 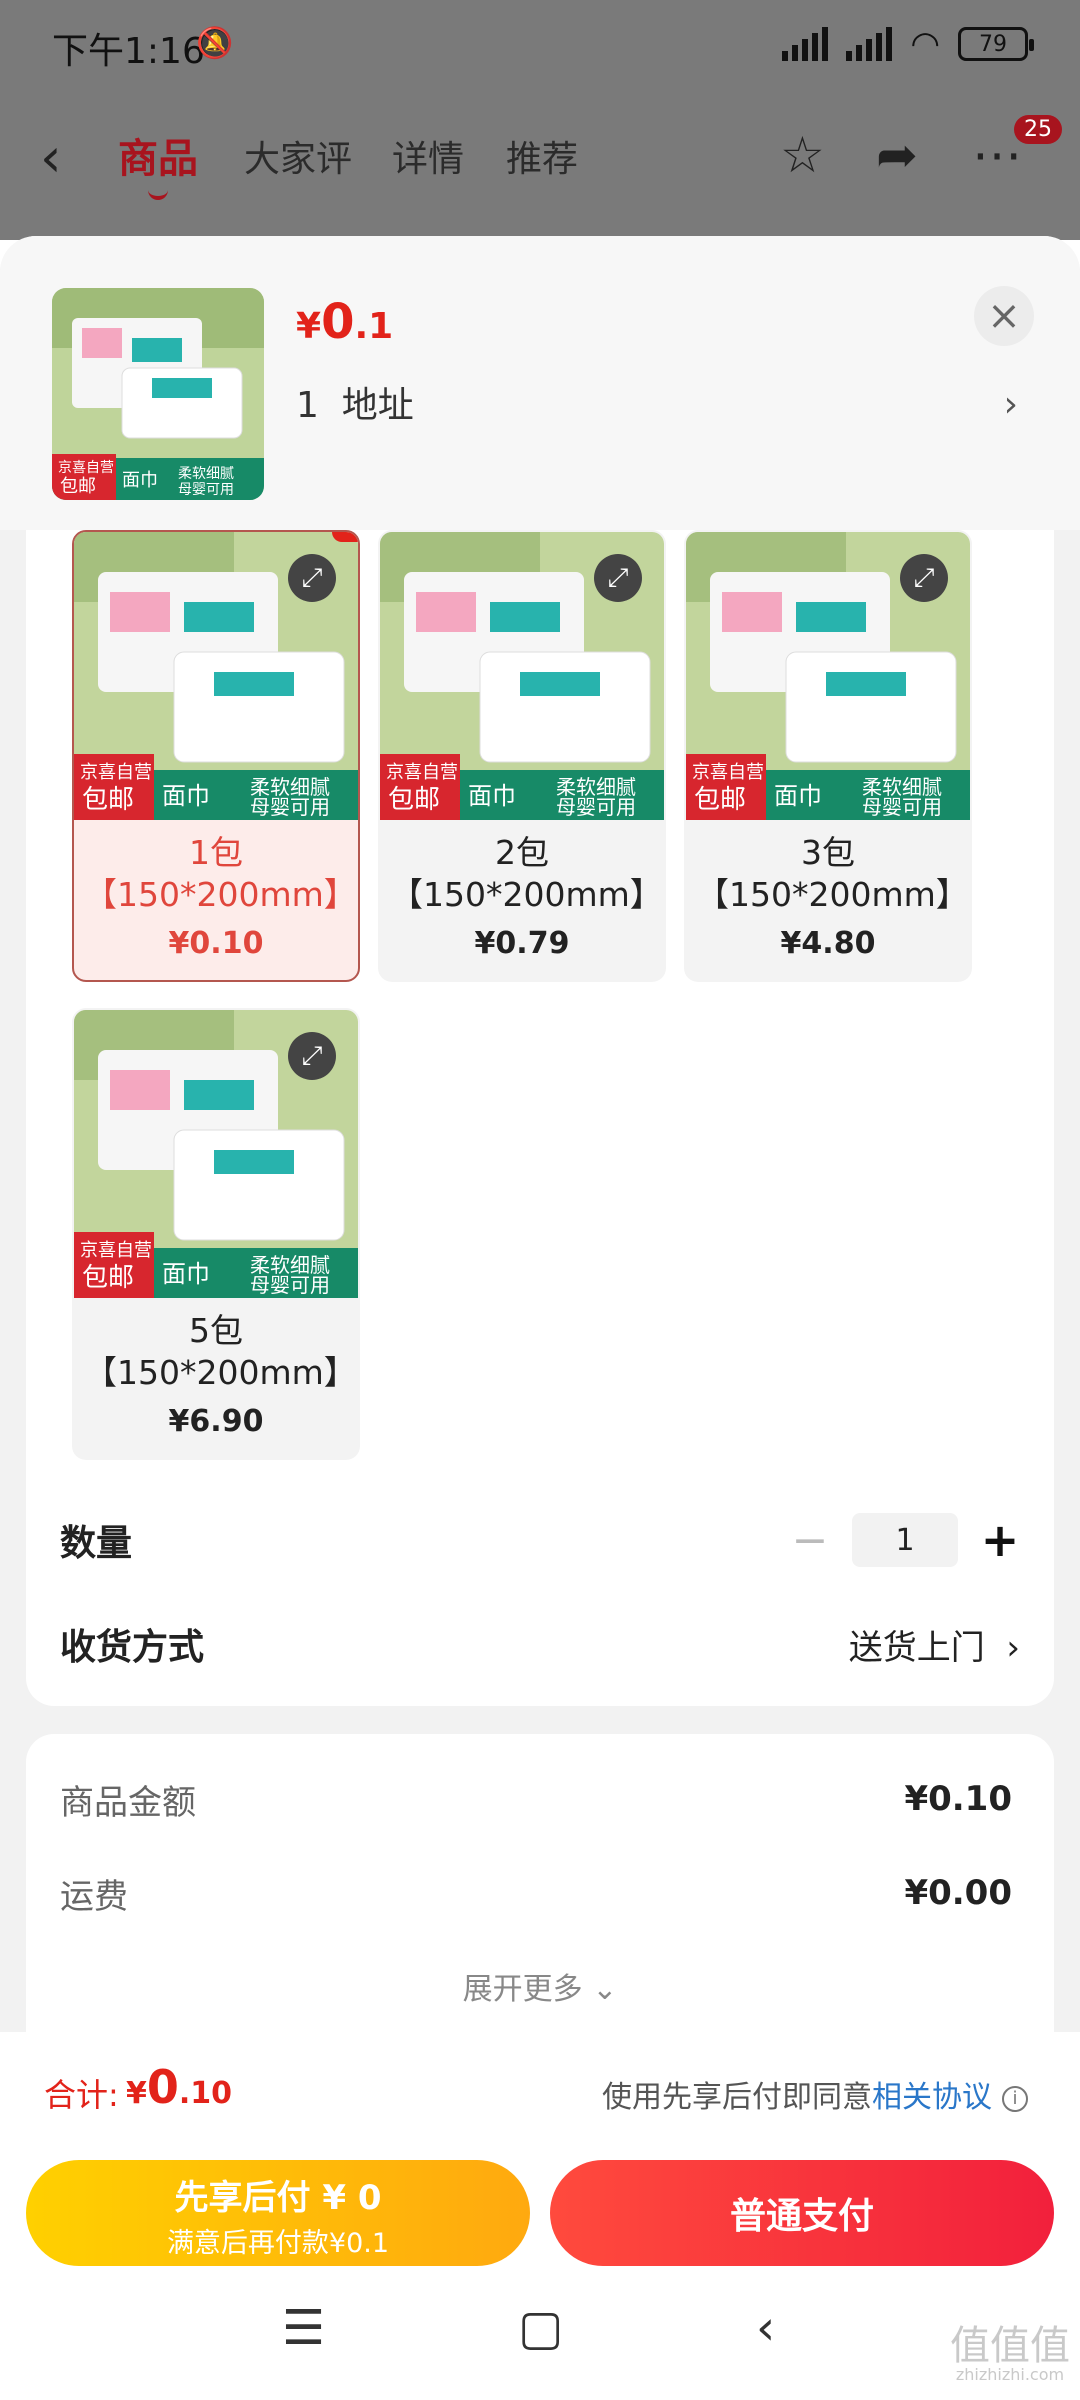 I want to click on close-button: ×, so click(x=1004, y=316).